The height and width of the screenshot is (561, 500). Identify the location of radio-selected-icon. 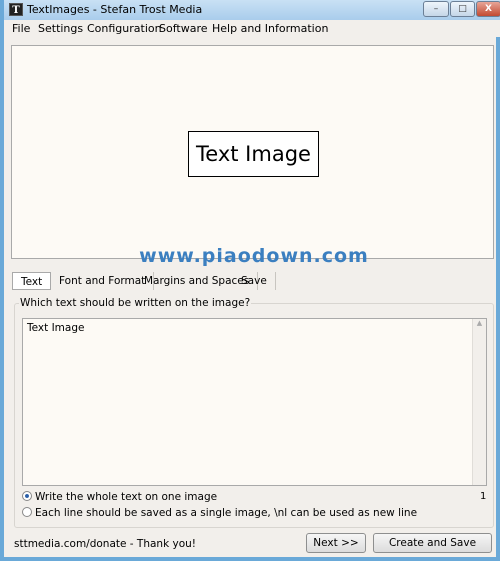
(27, 496).